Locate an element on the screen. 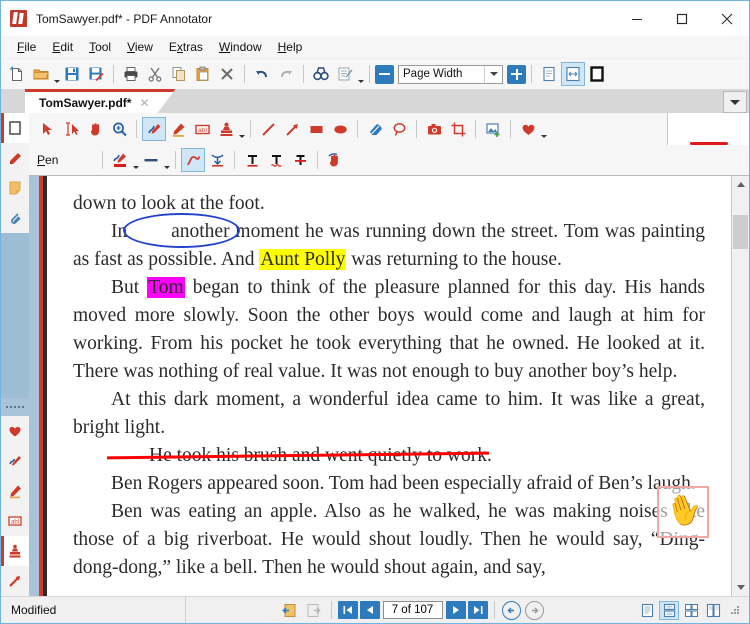 This screenshot has width=750, height=624. smooth-stroke-icon is located at coordinates (217, 160).